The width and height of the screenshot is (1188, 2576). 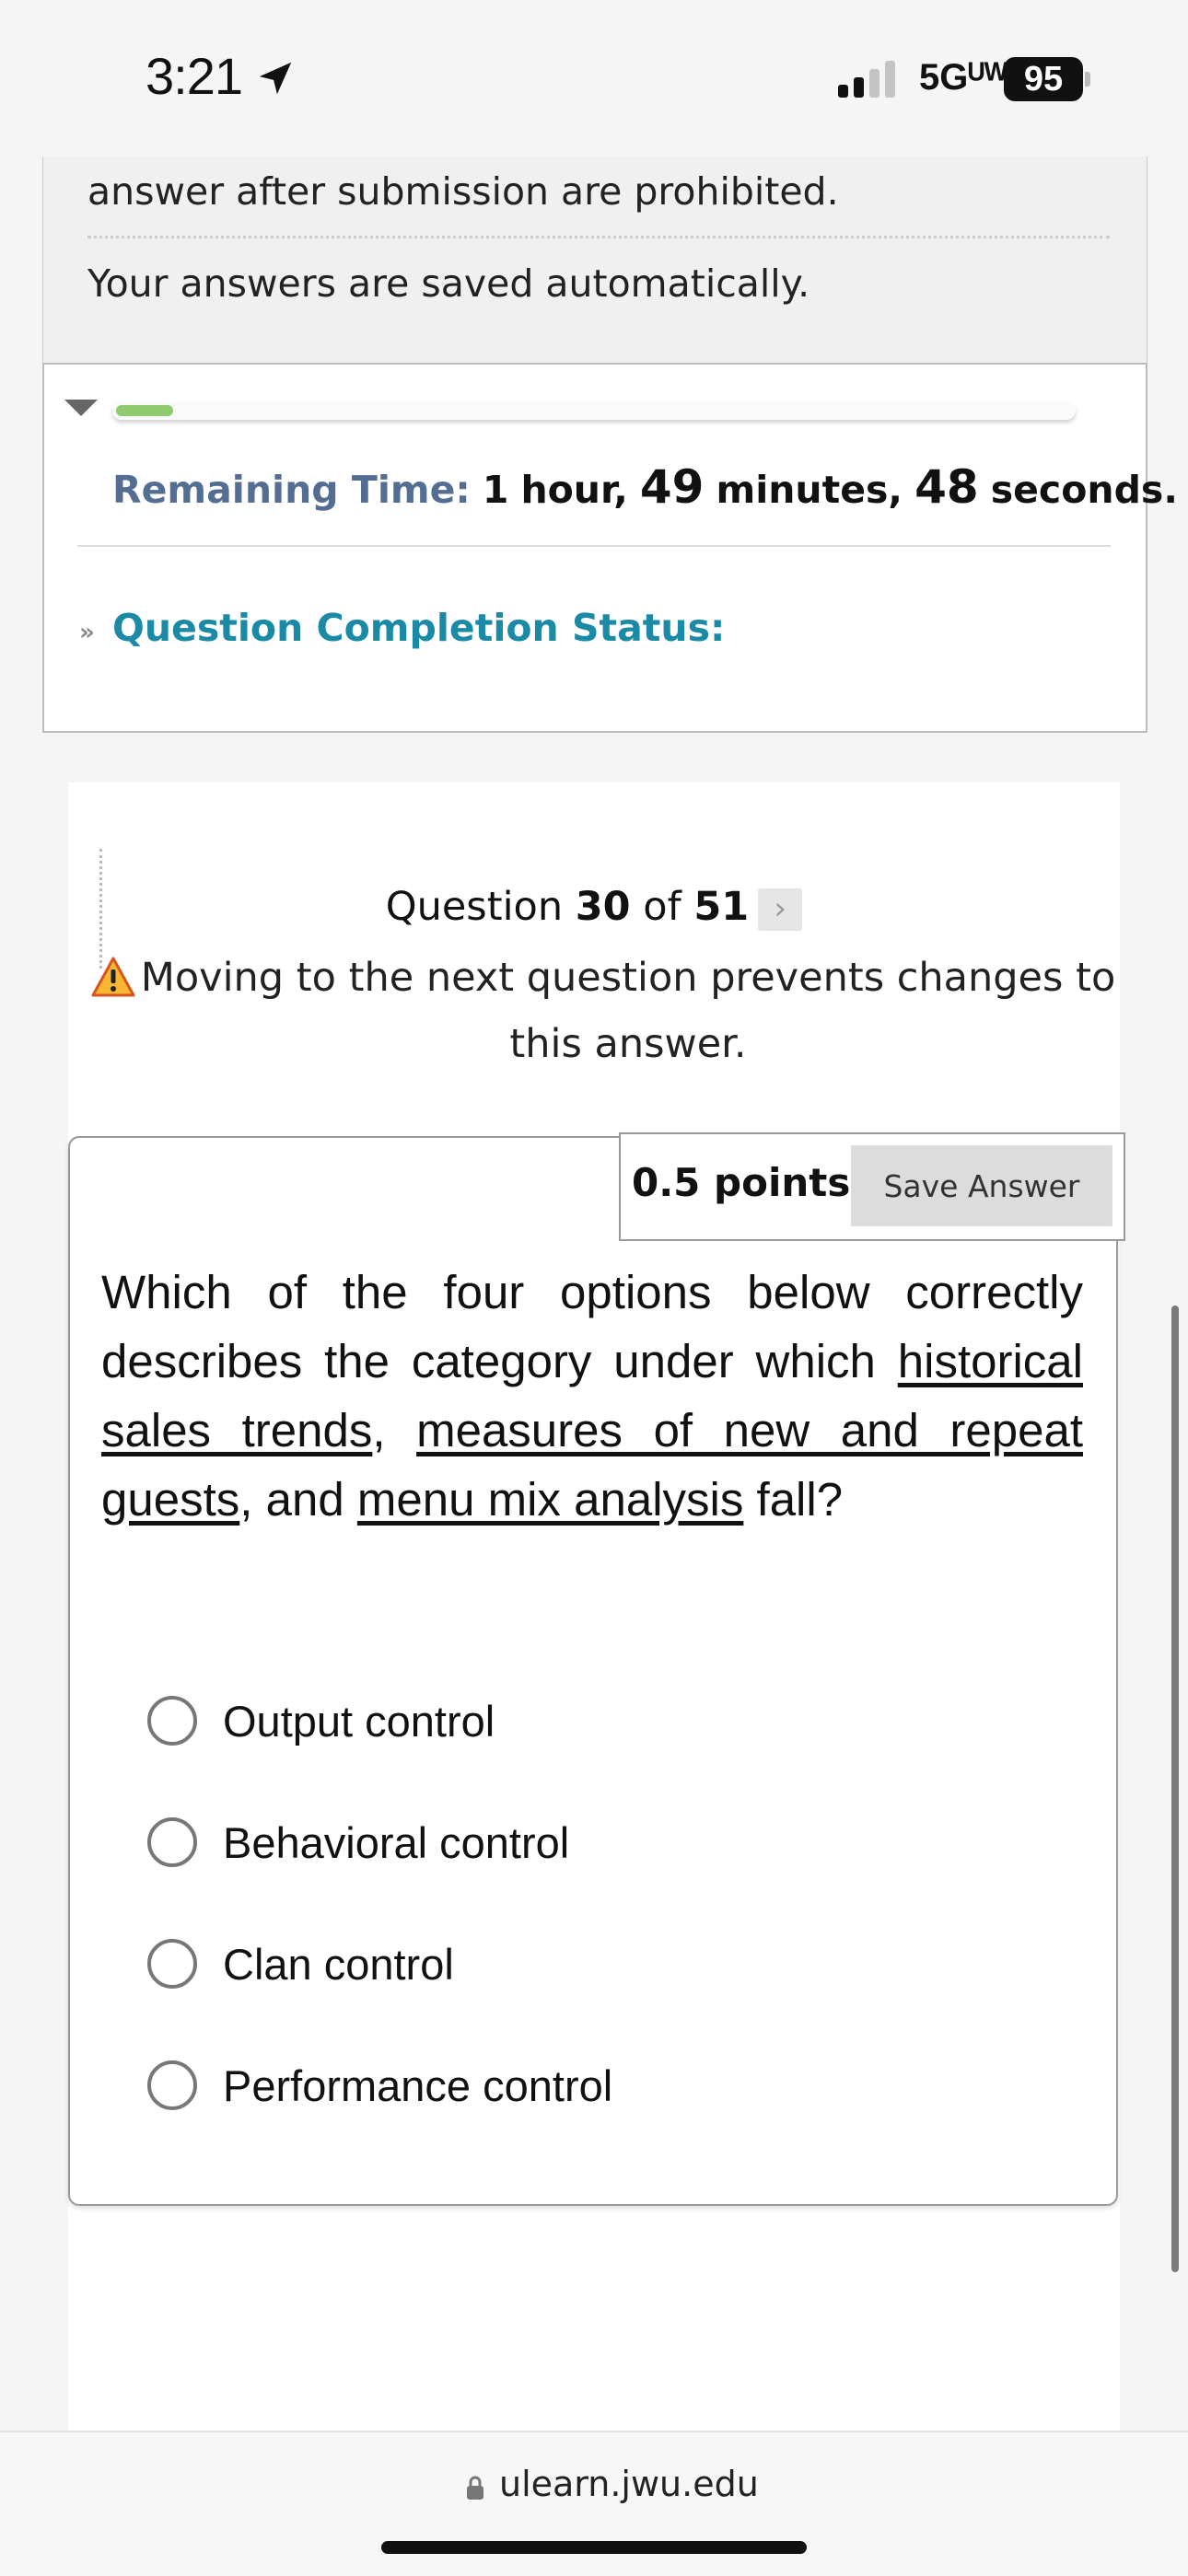 What do you see at coordinates (291, 490) in the screenshot?
I see `remaining-time-label: Remaining Time:` at bounding box center [291, 490].